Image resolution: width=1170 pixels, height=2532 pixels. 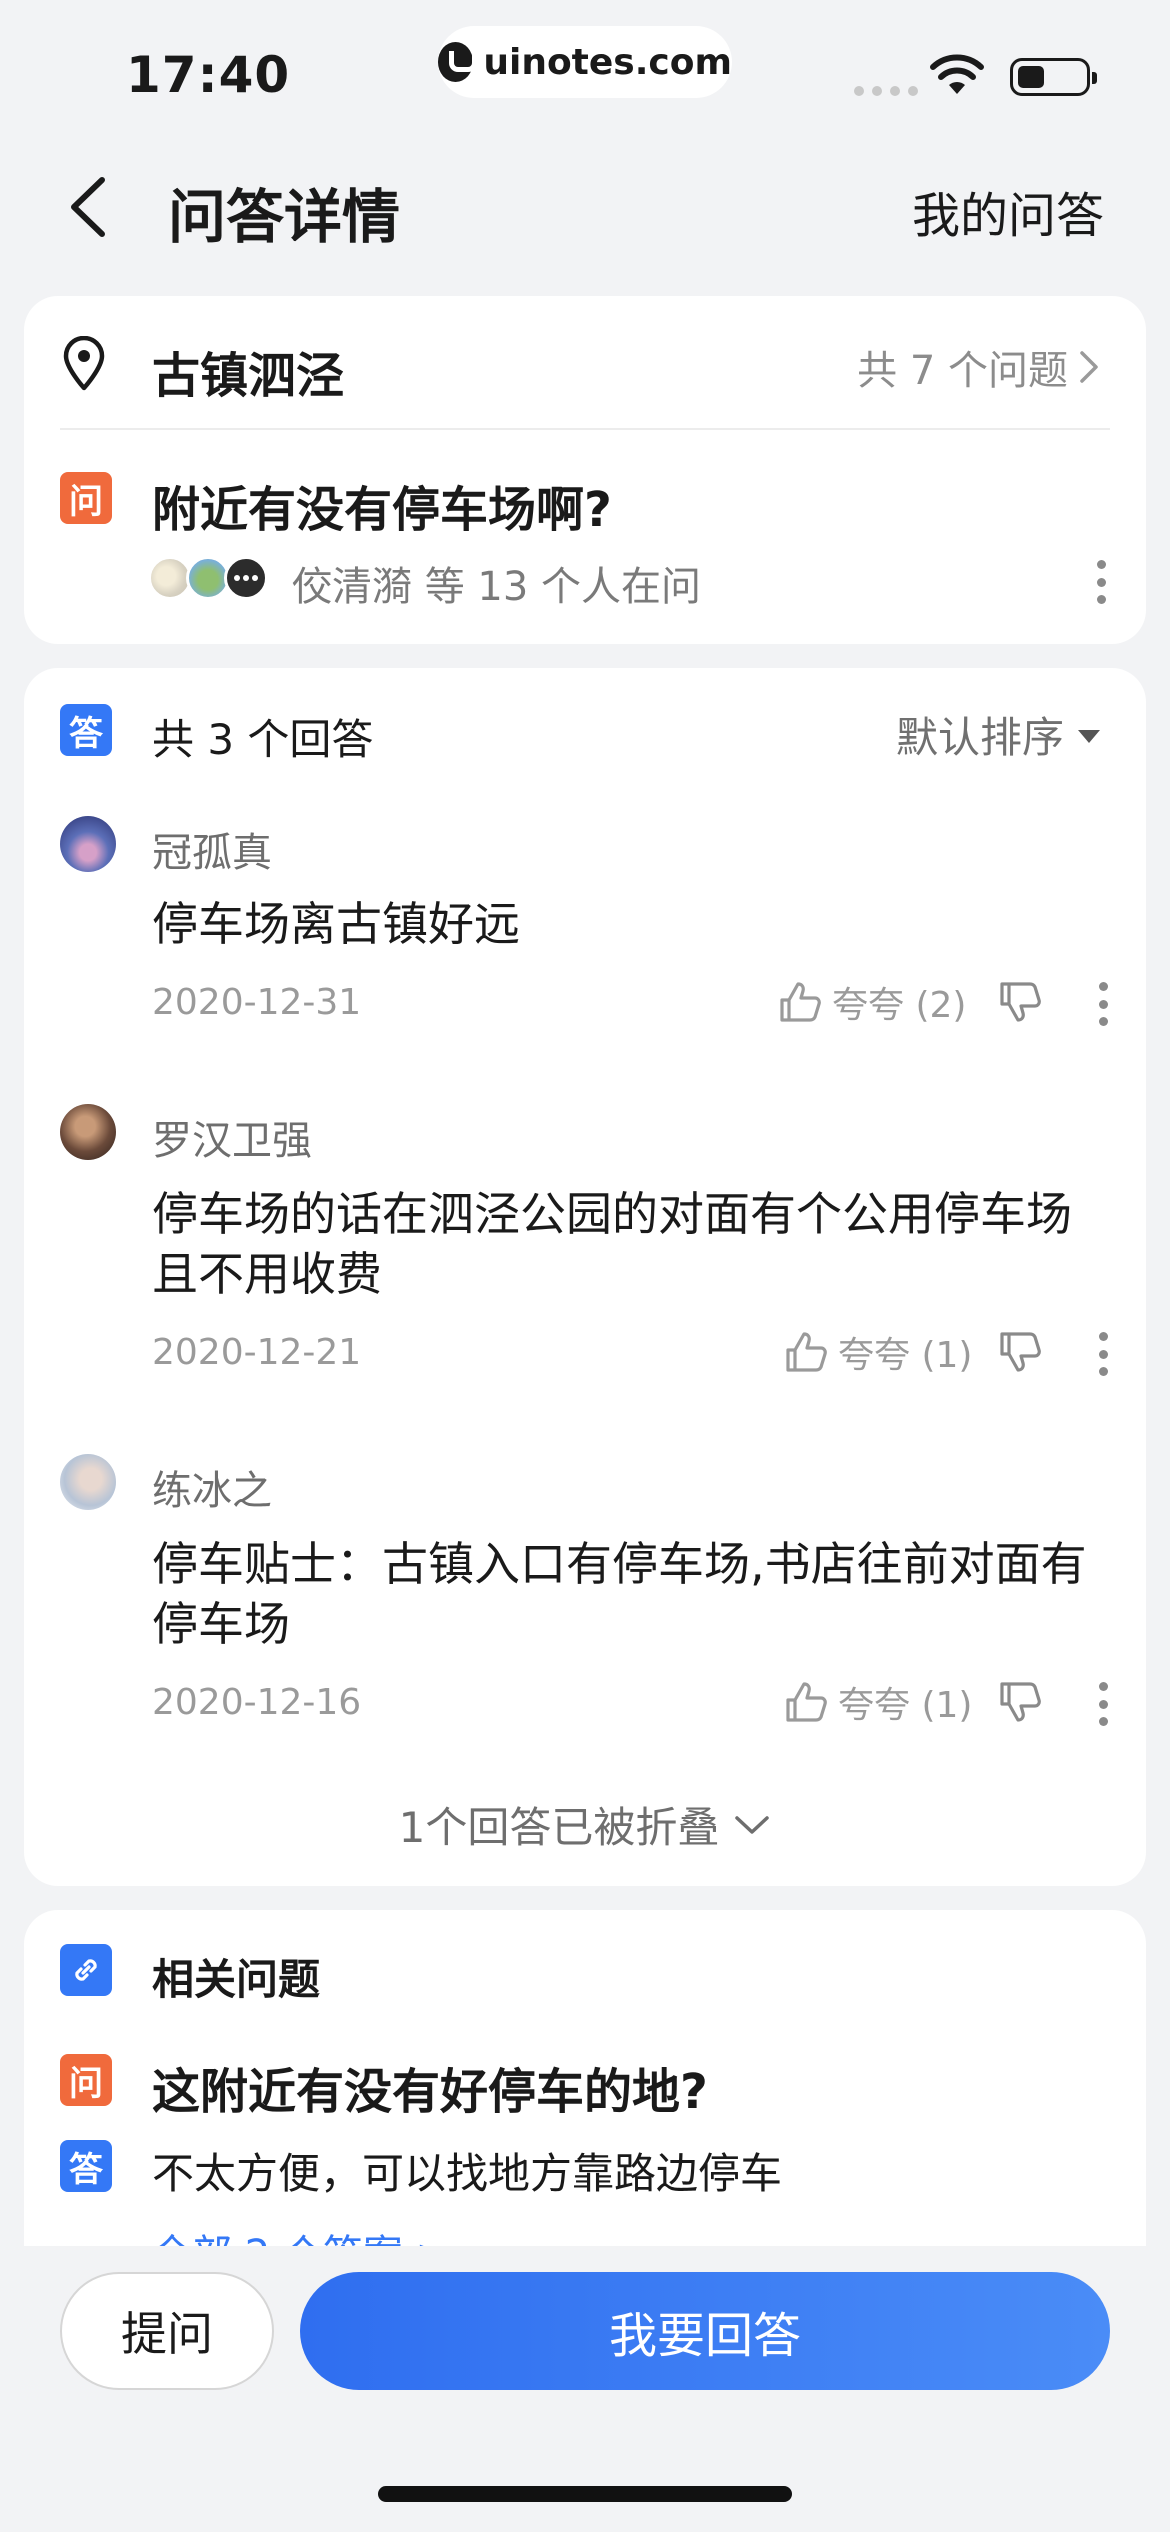 I want to click on caret-down-icon, so click(x=1089, y=736).